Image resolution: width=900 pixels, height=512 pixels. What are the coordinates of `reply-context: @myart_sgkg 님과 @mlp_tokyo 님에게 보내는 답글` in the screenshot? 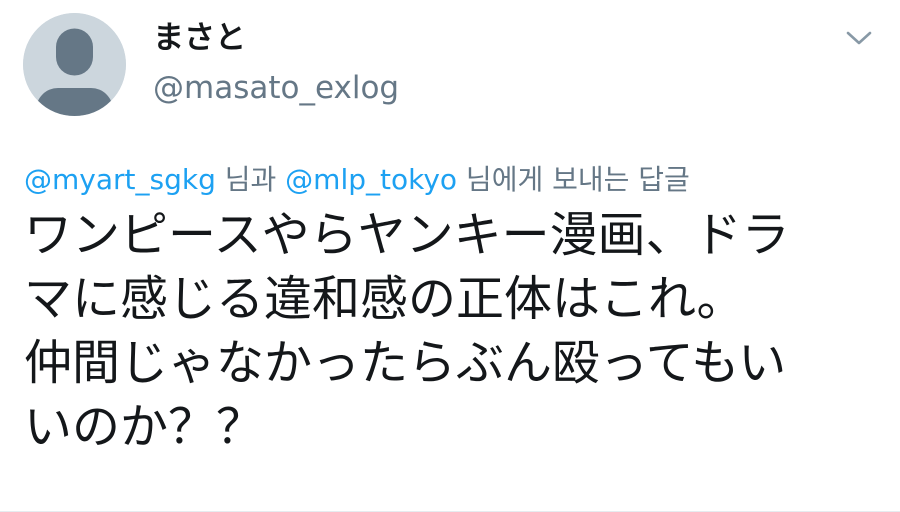 It's located at (357, 180).